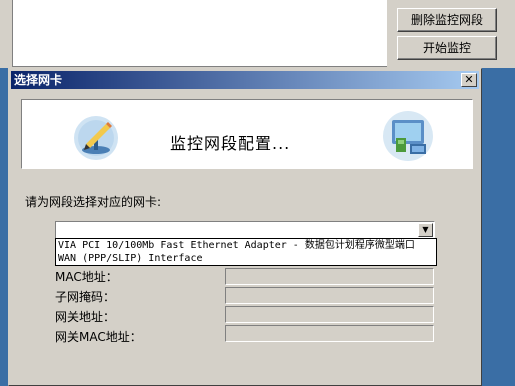  Describe the element at coordinates (38, 80) in the screenshot. I see `dialog-title: 选择网卡` at that location.